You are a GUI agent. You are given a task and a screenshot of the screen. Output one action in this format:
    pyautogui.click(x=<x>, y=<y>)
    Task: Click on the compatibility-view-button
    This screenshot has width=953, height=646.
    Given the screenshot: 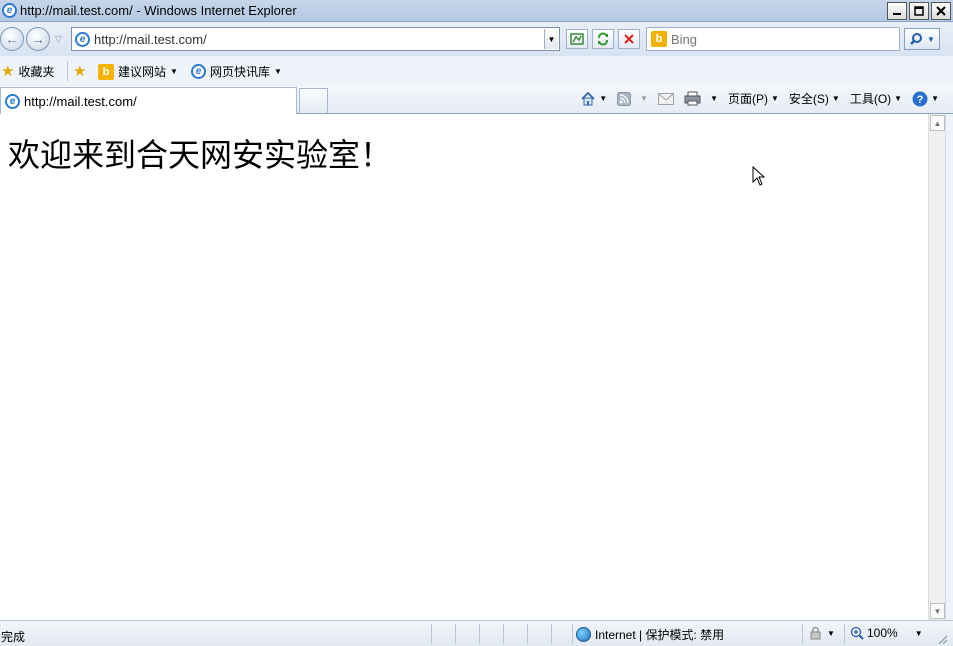 What is the action you would take?
    pyautogui.click(x=577, y=39)
    